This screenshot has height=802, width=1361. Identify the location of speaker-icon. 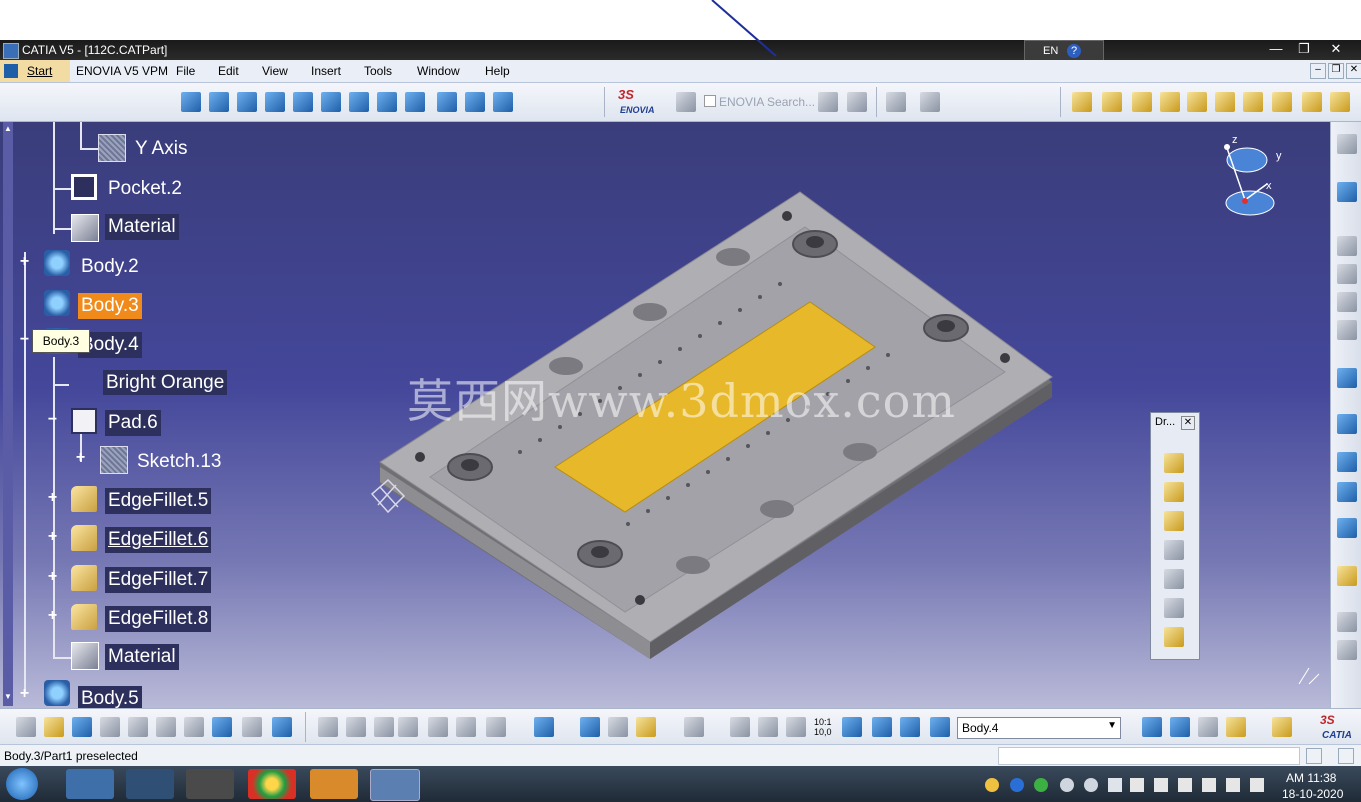
(1185, 785).